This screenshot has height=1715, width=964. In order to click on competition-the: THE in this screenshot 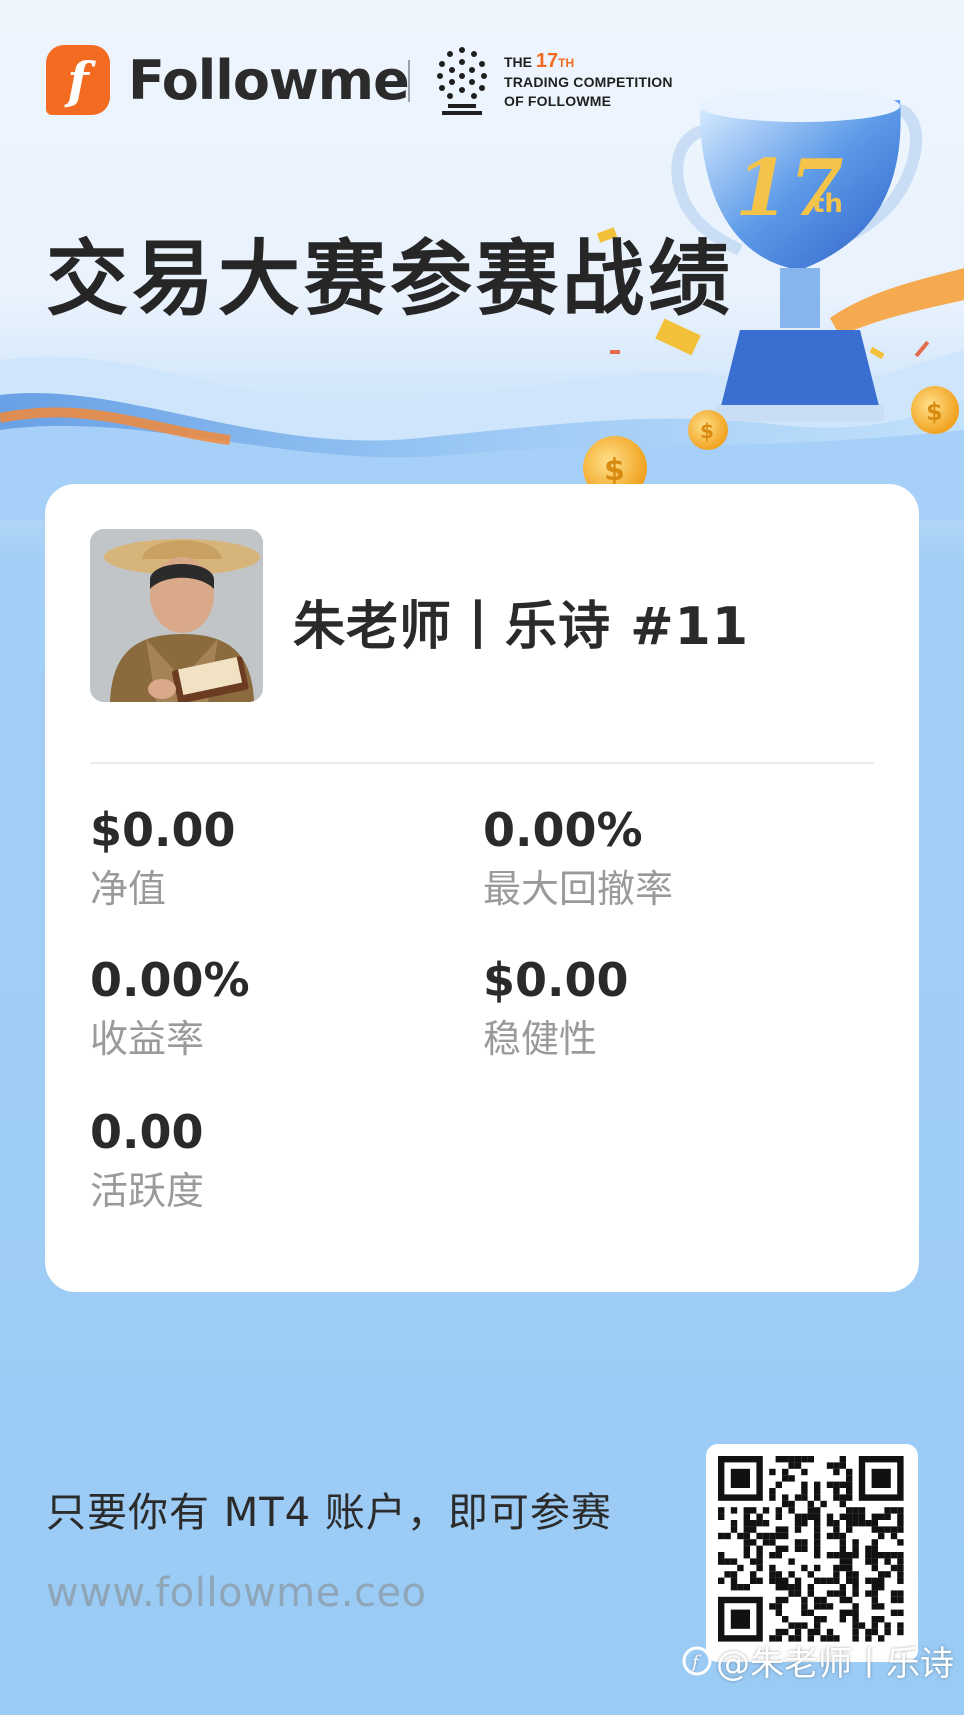, I will do `click(518, 61)`.